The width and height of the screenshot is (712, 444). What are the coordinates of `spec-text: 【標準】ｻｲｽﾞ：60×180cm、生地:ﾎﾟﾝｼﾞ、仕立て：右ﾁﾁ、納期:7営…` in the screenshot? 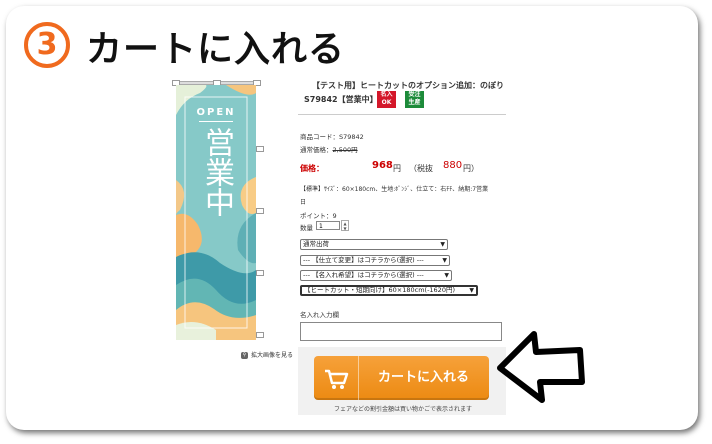 It's located at (394, 189).